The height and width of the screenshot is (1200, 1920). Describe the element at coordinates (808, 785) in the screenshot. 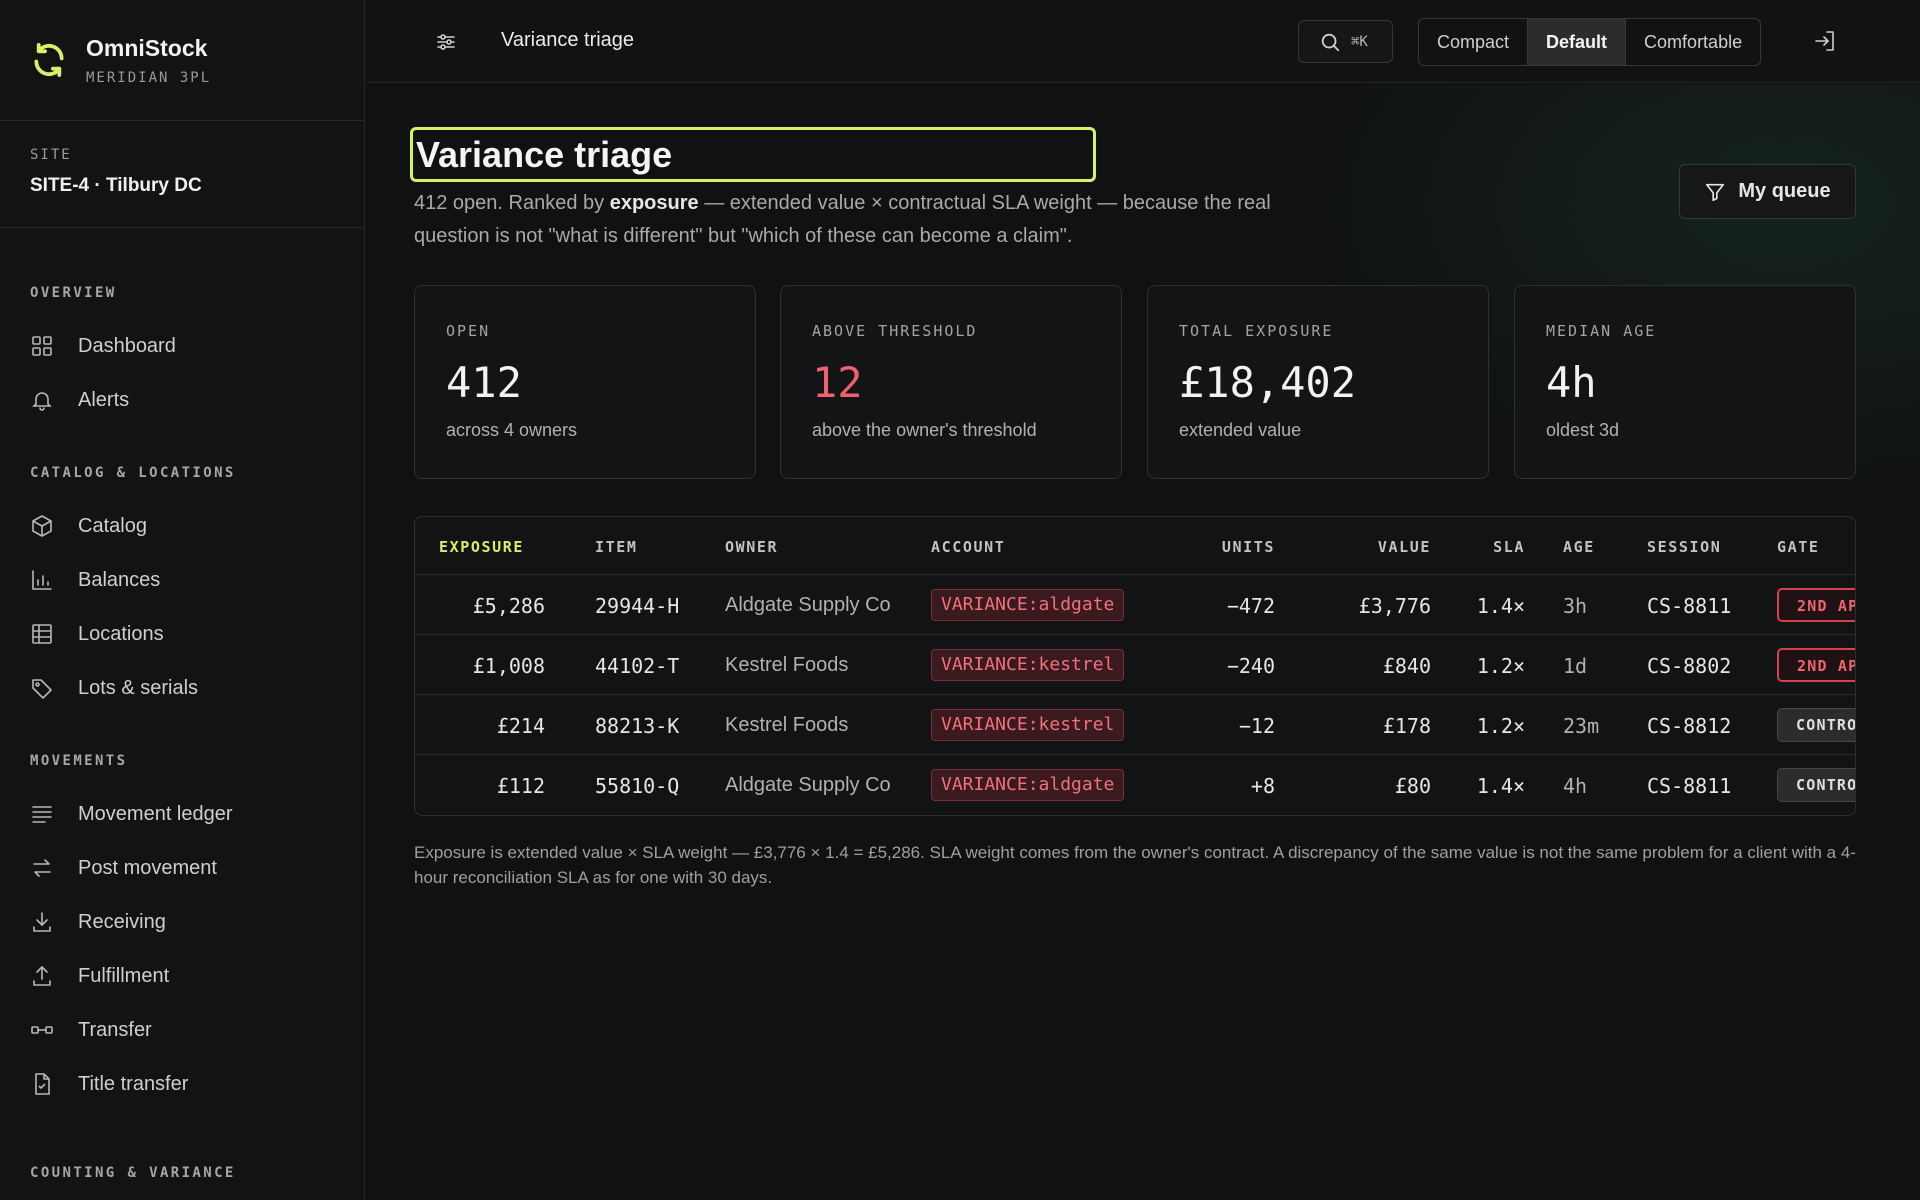

I see `cell-owner: Aldgate Supply Co` at that location.